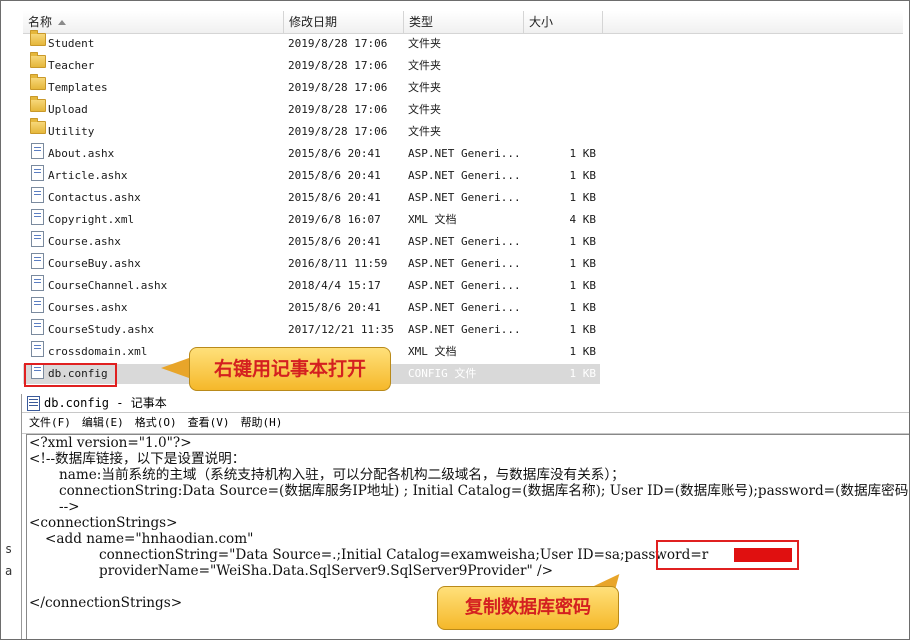 The image size is (910, 640). Describe the element at coordinates (763, 555) in the screenshot. I see `password-redaction` at that location.